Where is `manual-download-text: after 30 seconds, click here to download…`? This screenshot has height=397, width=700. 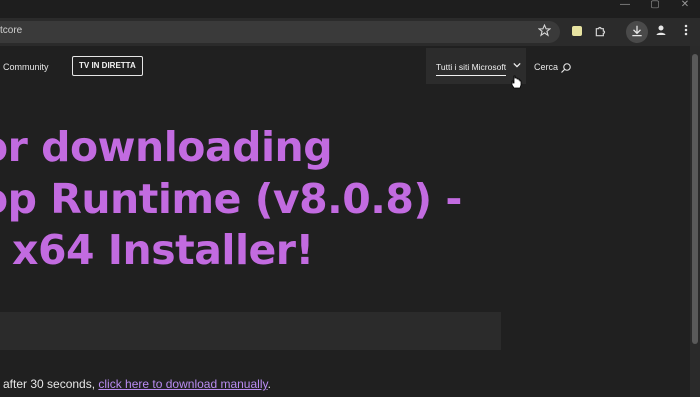
manual-download-text: after 30 seconds, click here to download… is located at coordinates (137, 384).